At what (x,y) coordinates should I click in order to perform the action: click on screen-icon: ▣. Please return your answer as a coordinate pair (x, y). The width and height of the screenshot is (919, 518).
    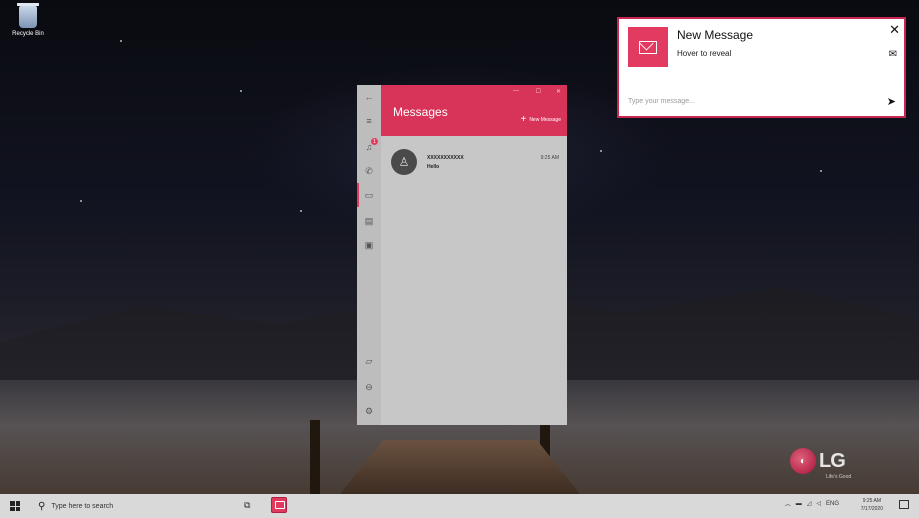
    Looking at the image, I should click on (369, 245).